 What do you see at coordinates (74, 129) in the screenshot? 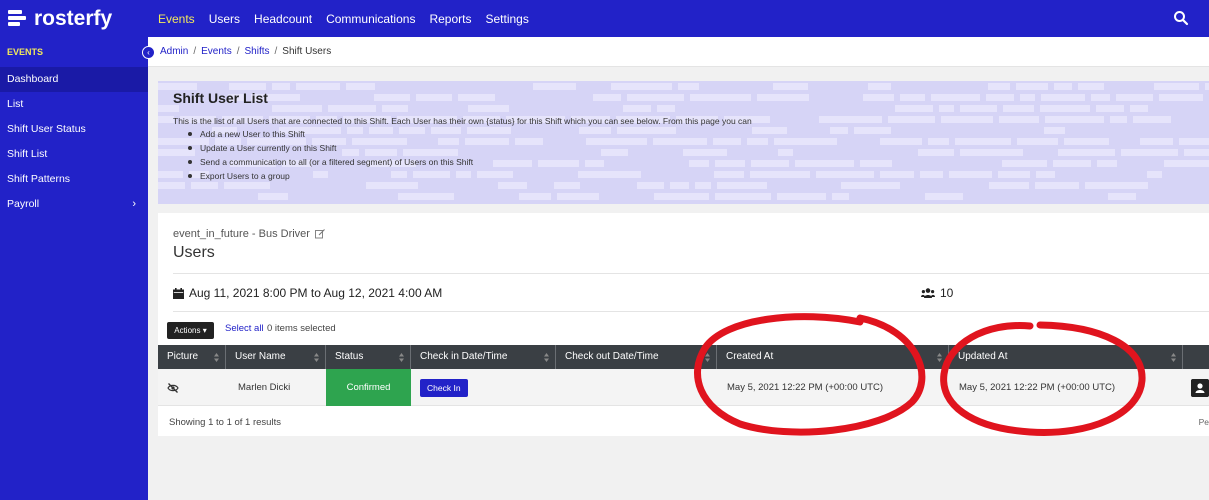
I see `sidebar-item-shift-user-status: Shift User Status` at bounding box center [74, 129].